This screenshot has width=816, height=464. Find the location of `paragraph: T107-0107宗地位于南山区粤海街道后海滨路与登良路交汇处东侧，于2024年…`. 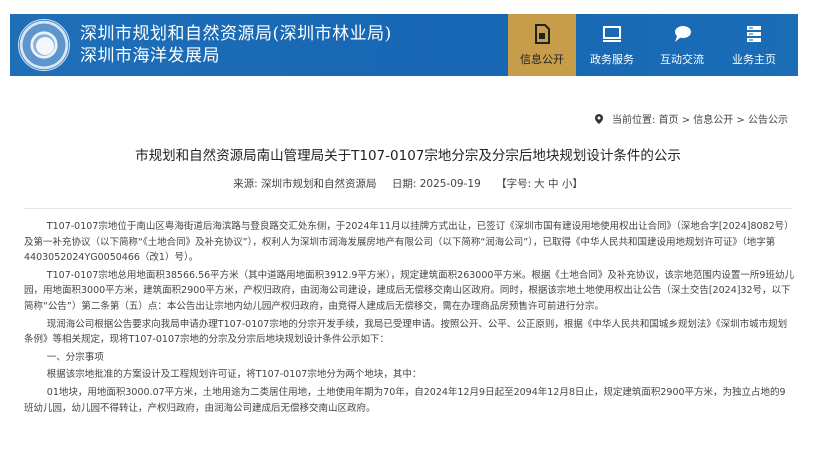

paragraph: T107-0107宗地位于南山区粤海街道后海滨路与登良路交汇处东侧，于2024年… is located at coordinates (409, 242).